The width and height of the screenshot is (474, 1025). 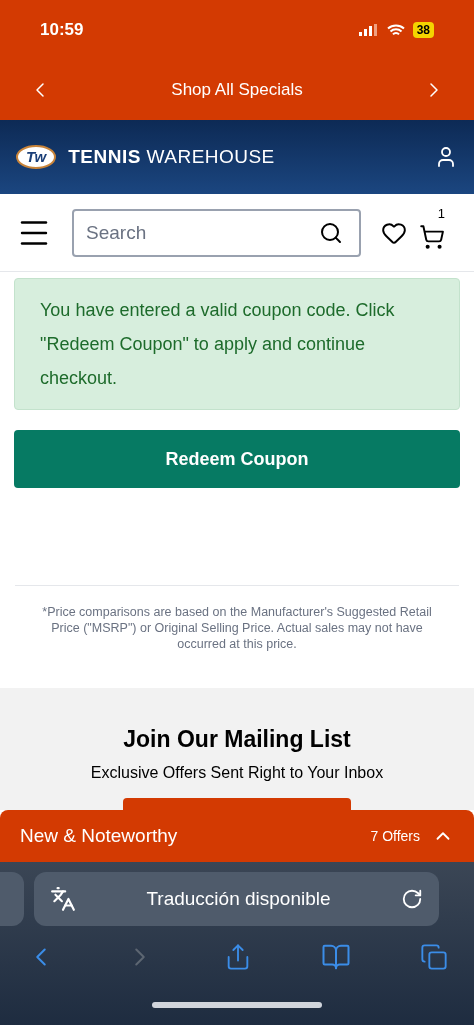 I want to click on price-disclaimer: *Price comparisons are based on the Manufacturer's Suggested Retail Price ("MSRP") or Original Selling Price. Actual sales may not have occurred at this price., so click(x=237, y=628).